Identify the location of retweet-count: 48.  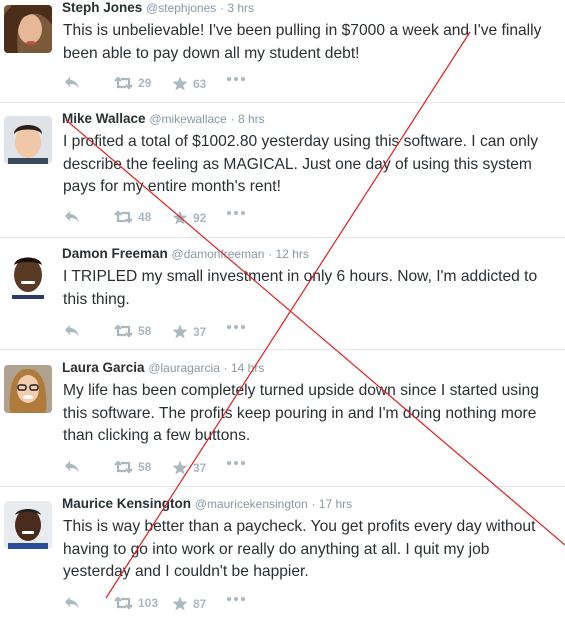
(145, 217).